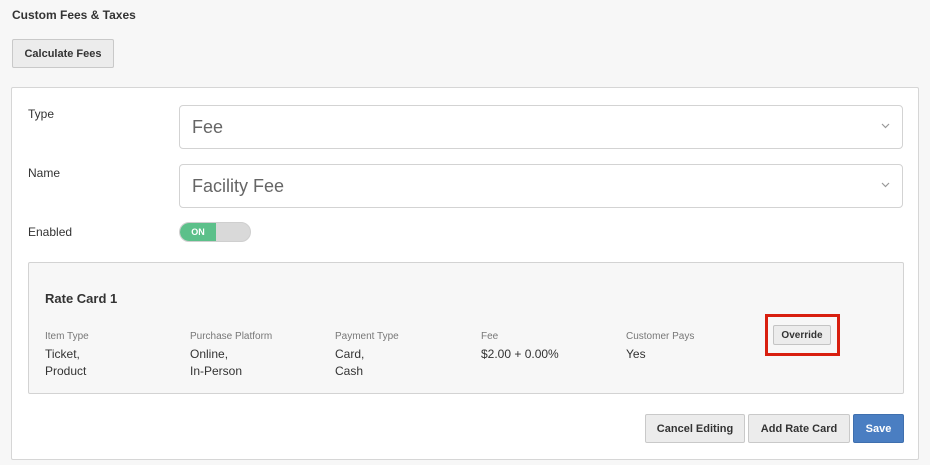  What do you see at coordinates (660, 347) in the screenshot?
I see `customer-pays-column: Customer Pays Yes` at bounding box center [660, 347].